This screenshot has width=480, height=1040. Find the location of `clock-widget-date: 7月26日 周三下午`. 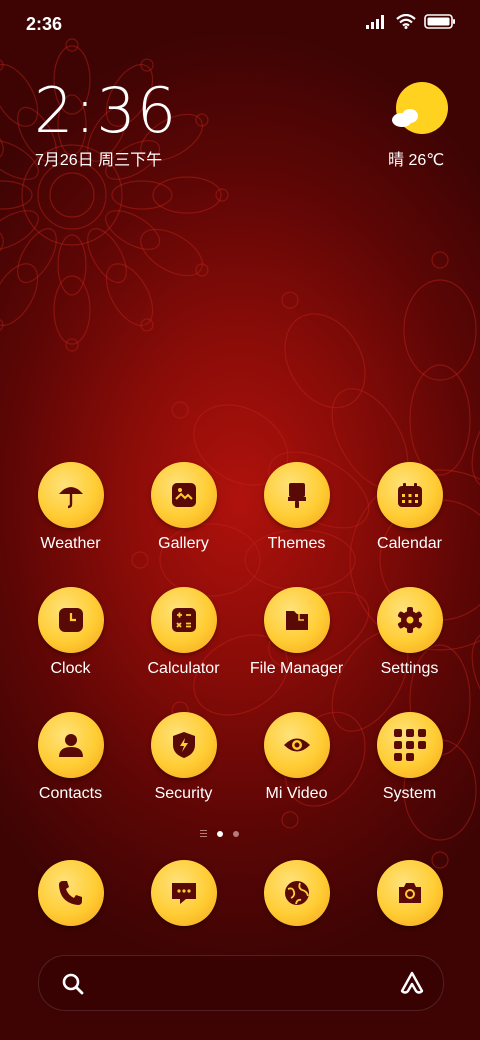

clock-widget-date: 7月26日 周三下午 is located at coordinates (99, 160).